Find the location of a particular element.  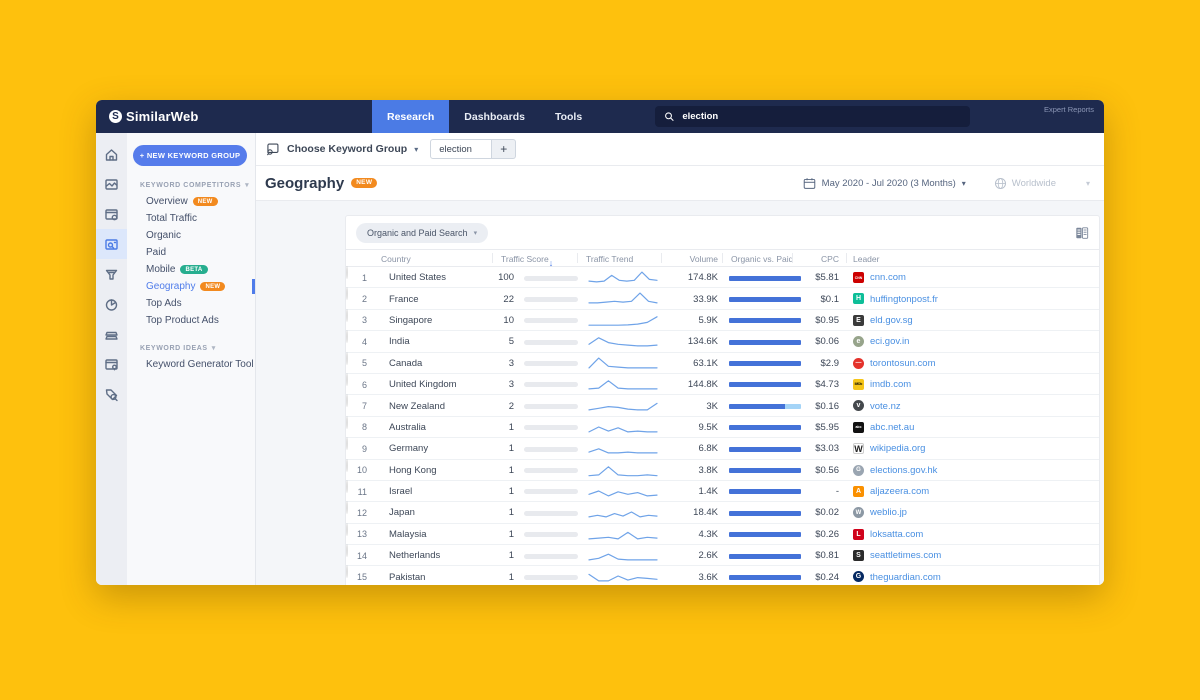

leader-link: wikipedia.org is located at coordinates (897, 448).